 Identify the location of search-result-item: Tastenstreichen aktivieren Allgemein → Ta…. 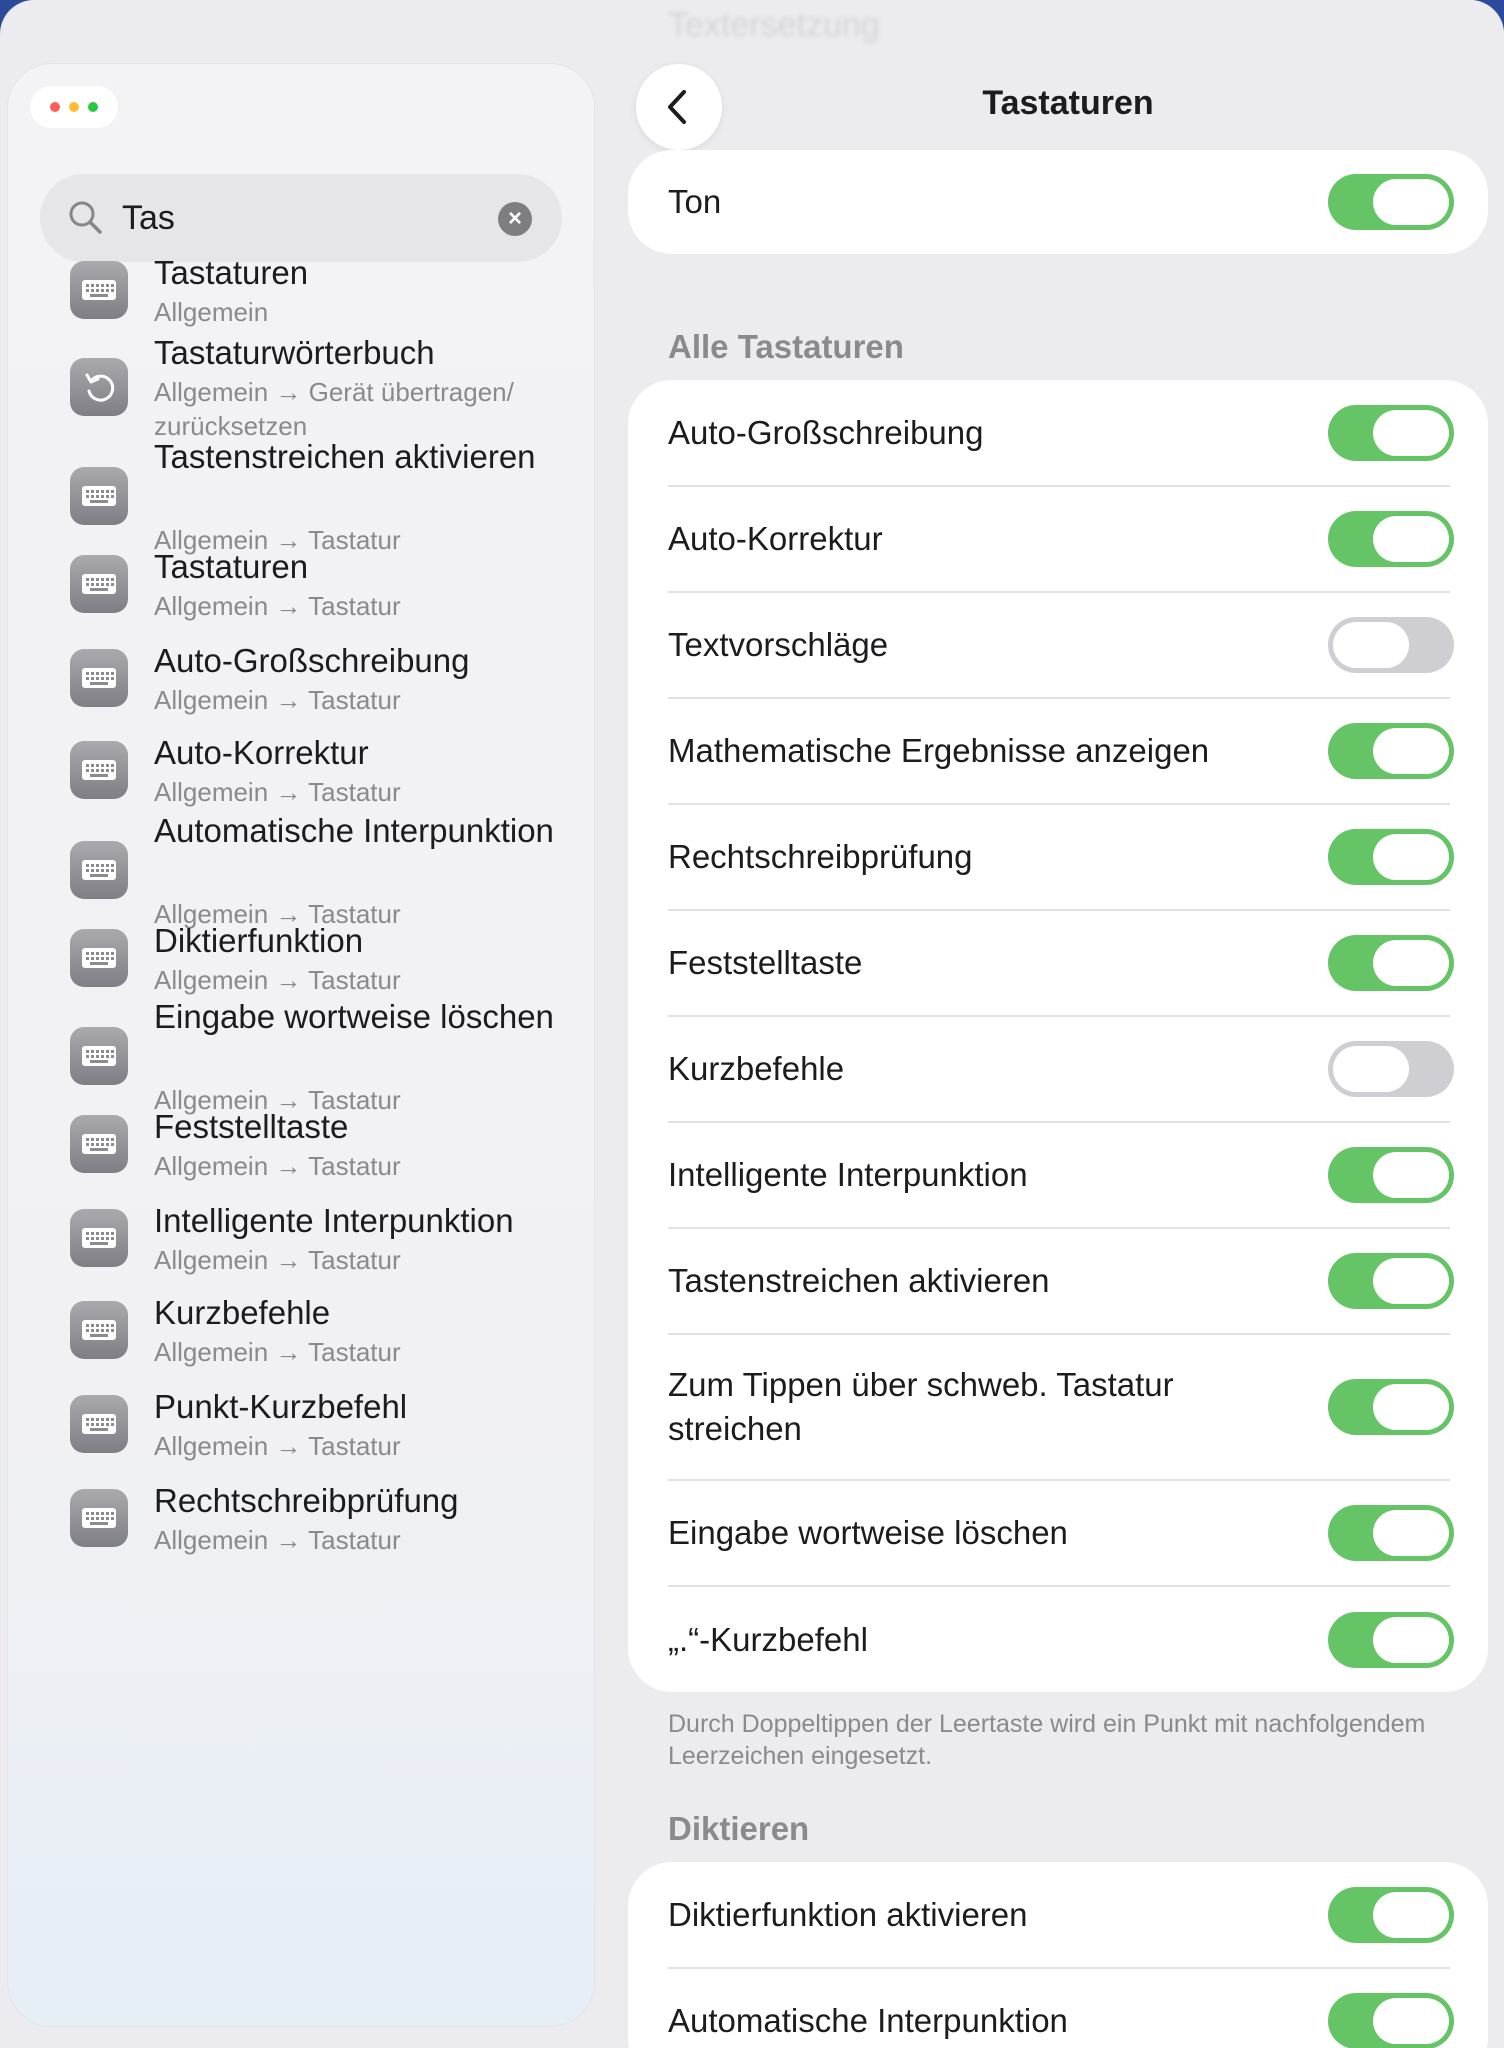
(301, 496).